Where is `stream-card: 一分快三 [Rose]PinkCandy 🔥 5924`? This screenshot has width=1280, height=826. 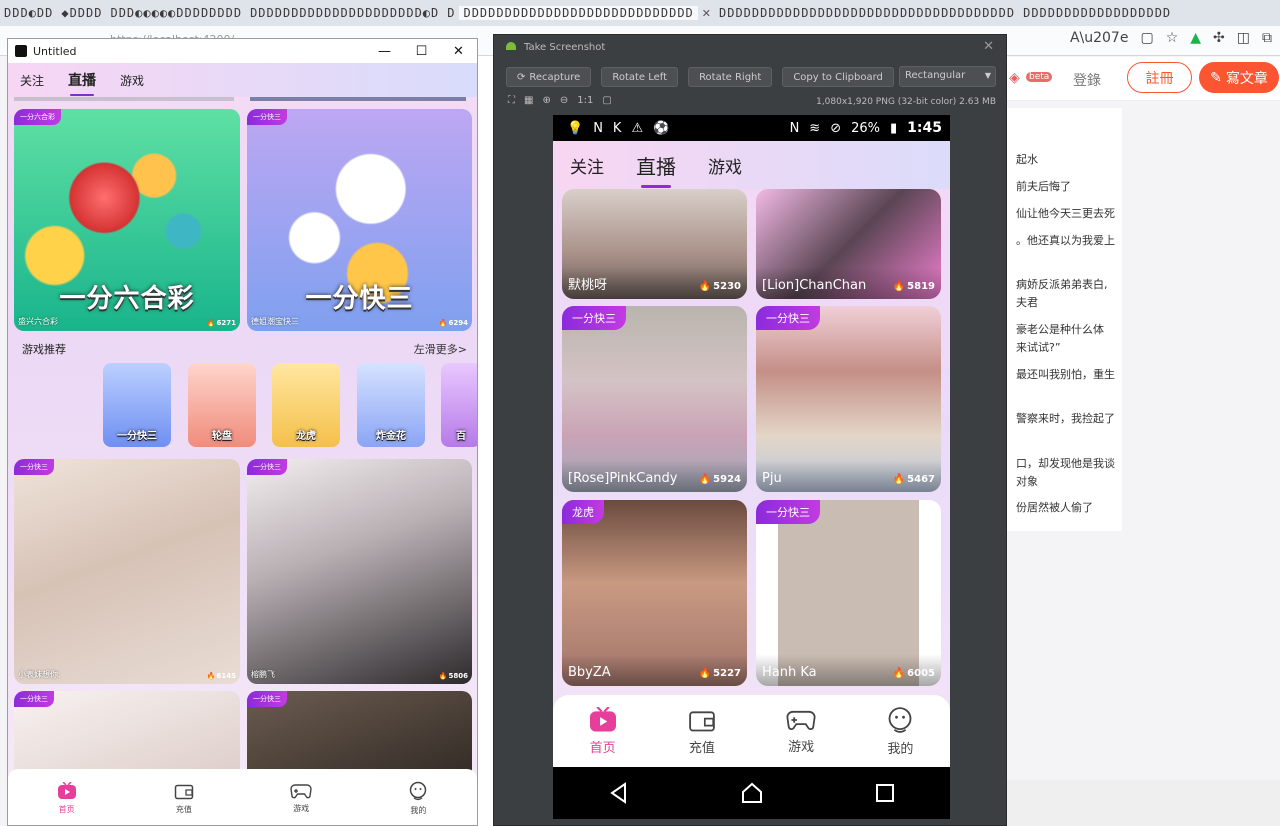
stream-card: 一分快三 [Rose]PinkCandy 🔥 5924 is located at coordinates (654, 399).